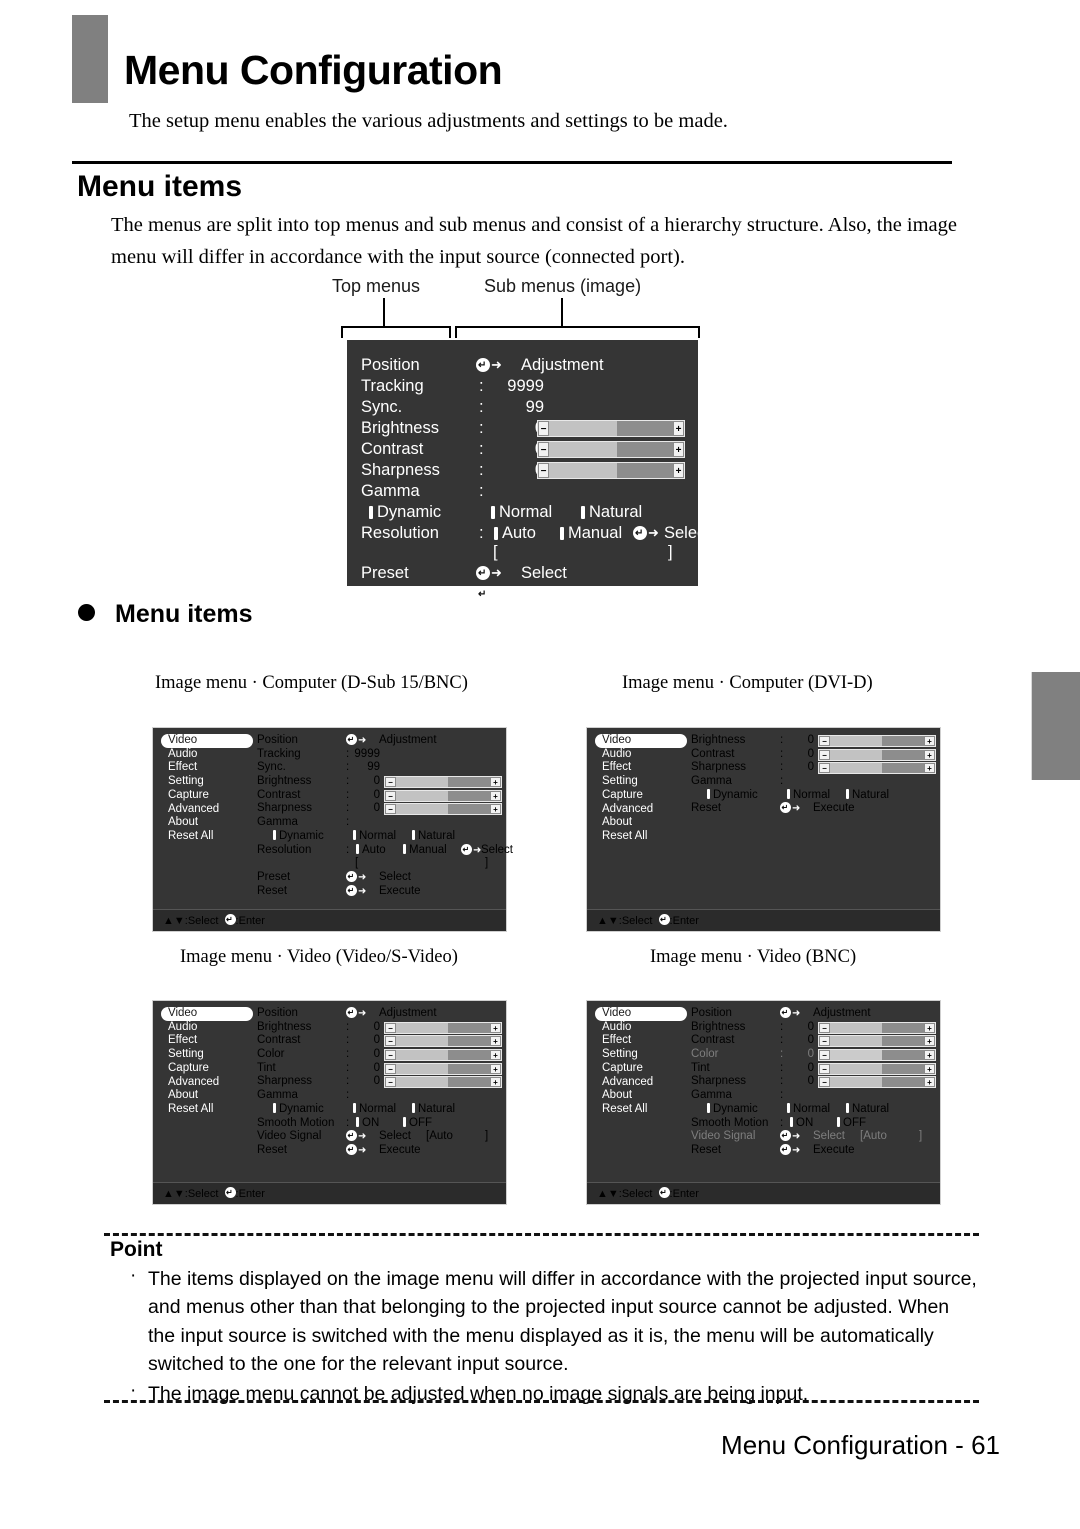  Describe the element at coordinates (298, 835) in the screenshot. I see `gamma-option-dynamic: Dynamic` at that location.